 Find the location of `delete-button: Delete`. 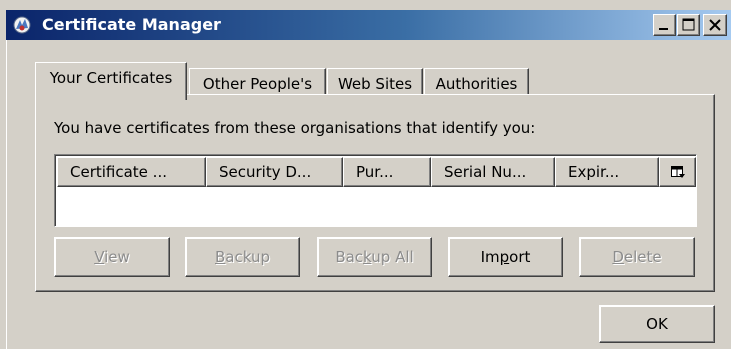

delete-button: Delete is located at coordinates (637, 257).